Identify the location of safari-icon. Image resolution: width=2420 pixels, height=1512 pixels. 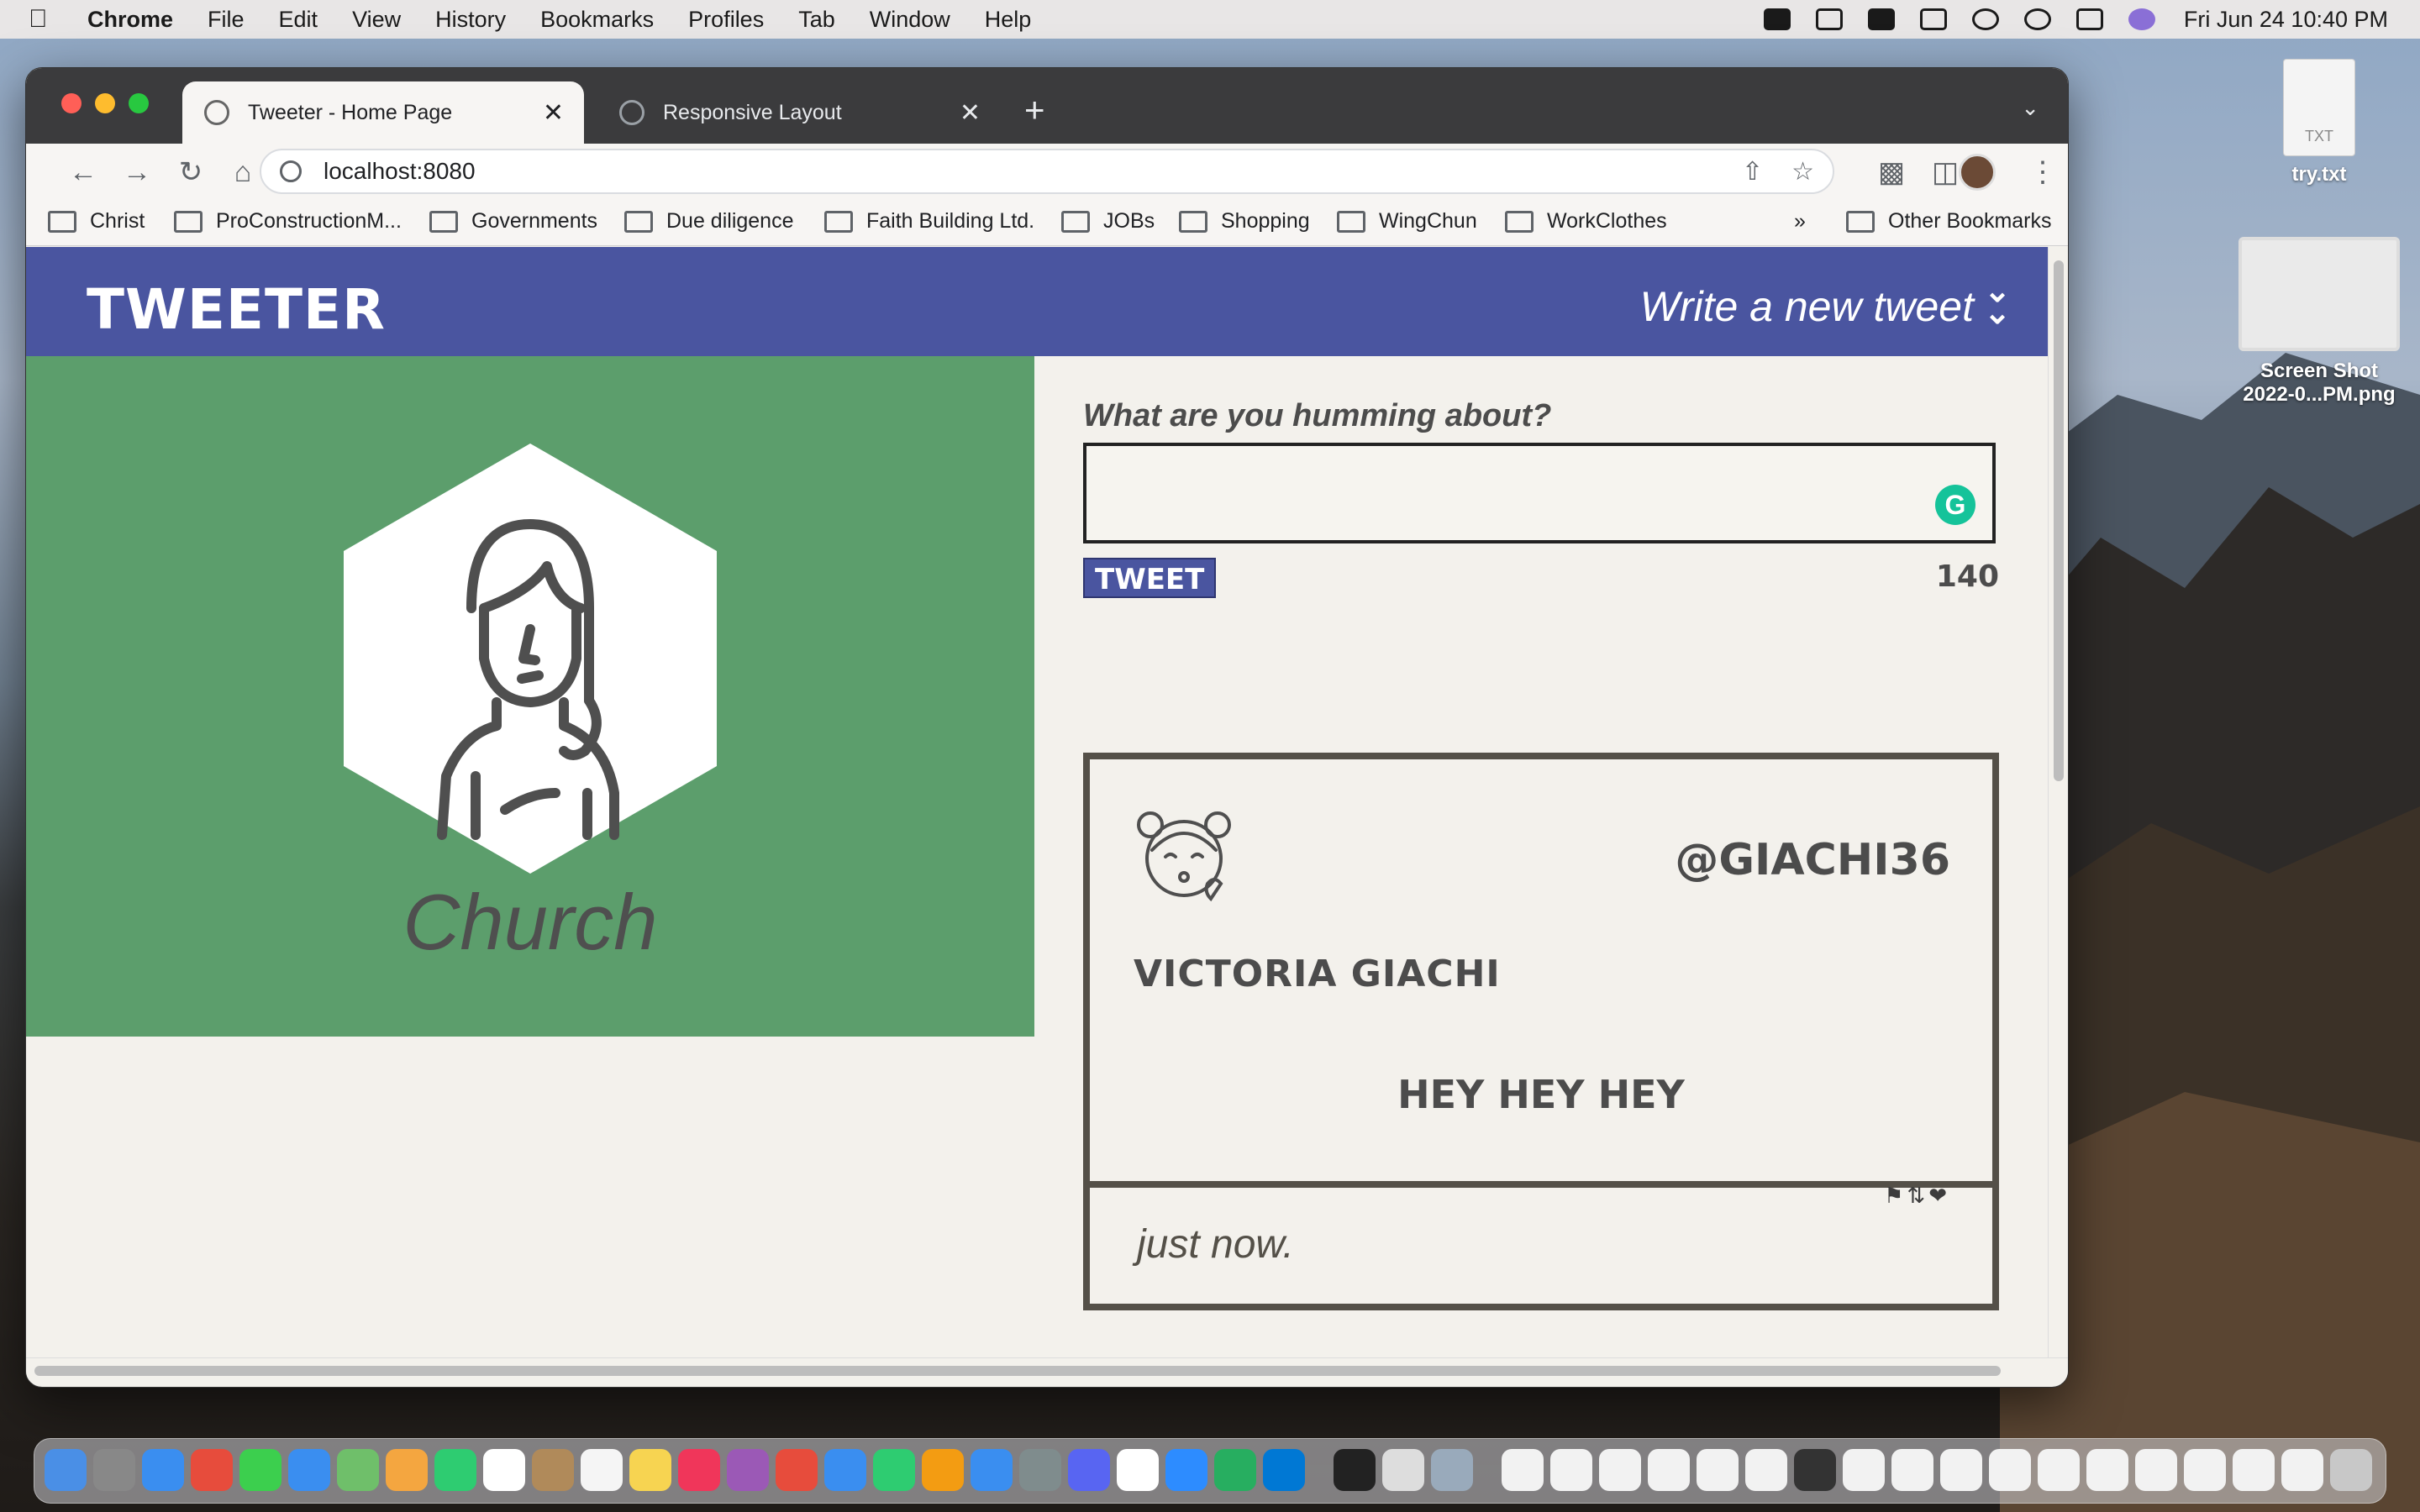
(163, 1470).